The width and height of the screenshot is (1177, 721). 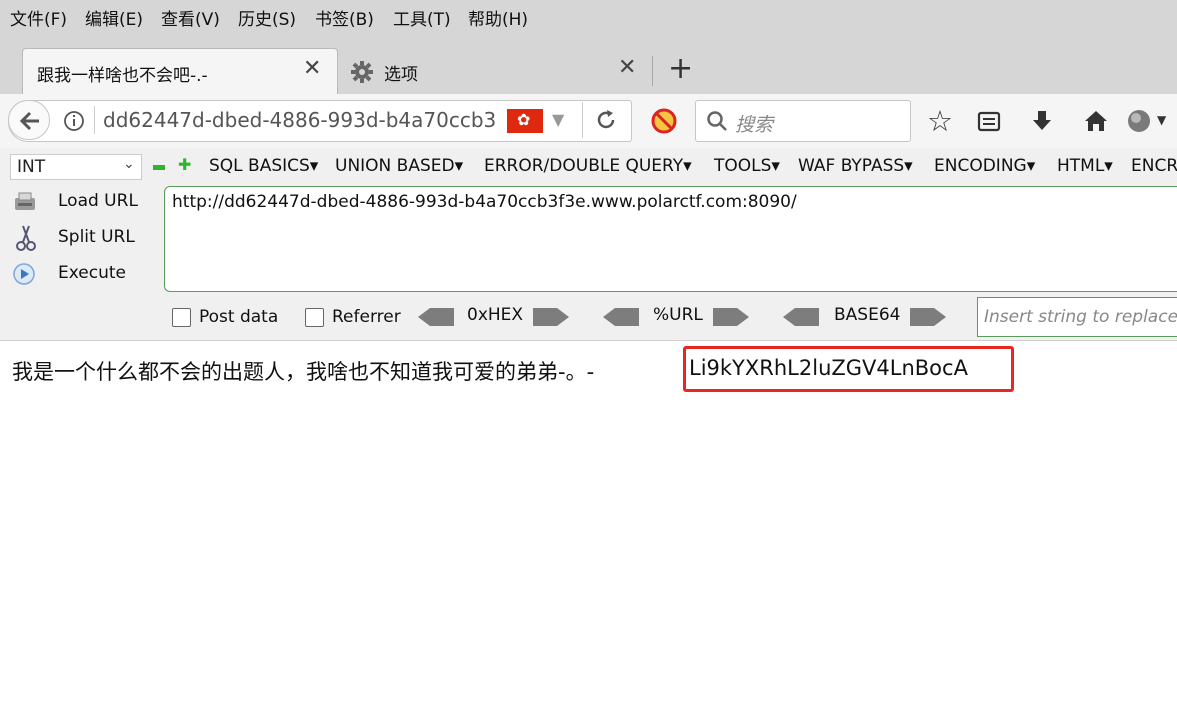 I want to click on dropdown-icon: ▼, so click(x=558, y=119).